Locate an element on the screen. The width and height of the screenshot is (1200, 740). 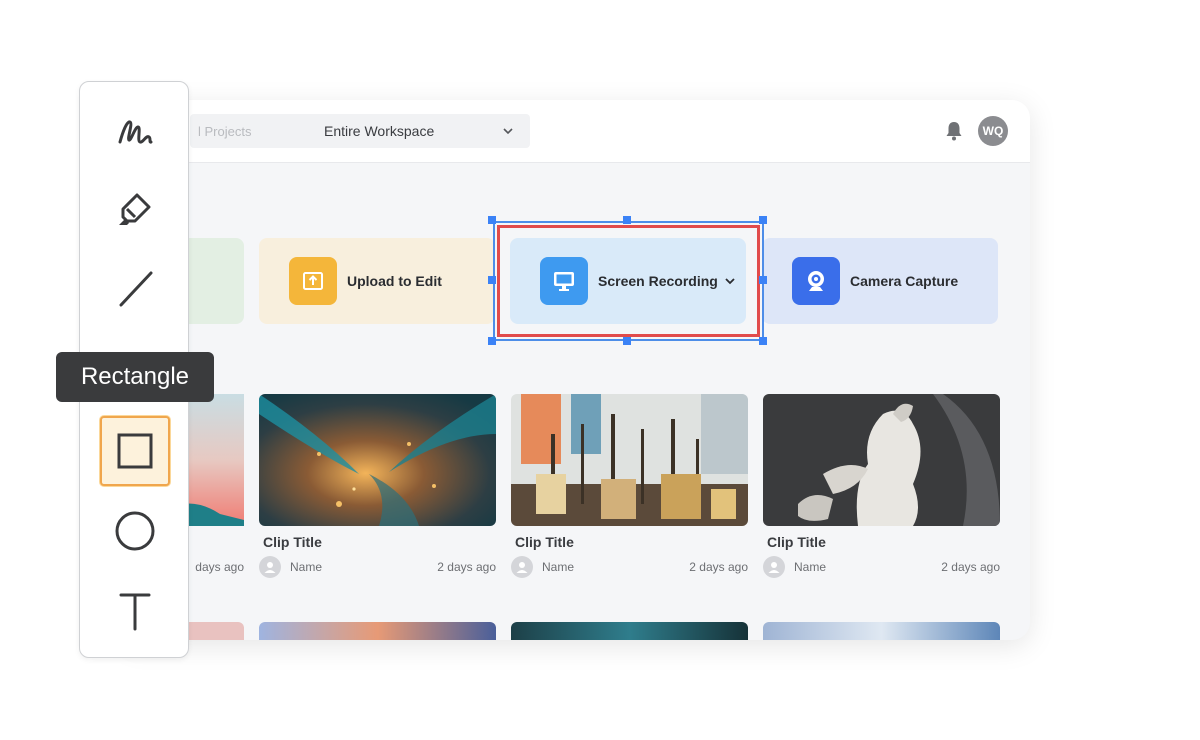
bell-icon is located at coordinates (954, 131).